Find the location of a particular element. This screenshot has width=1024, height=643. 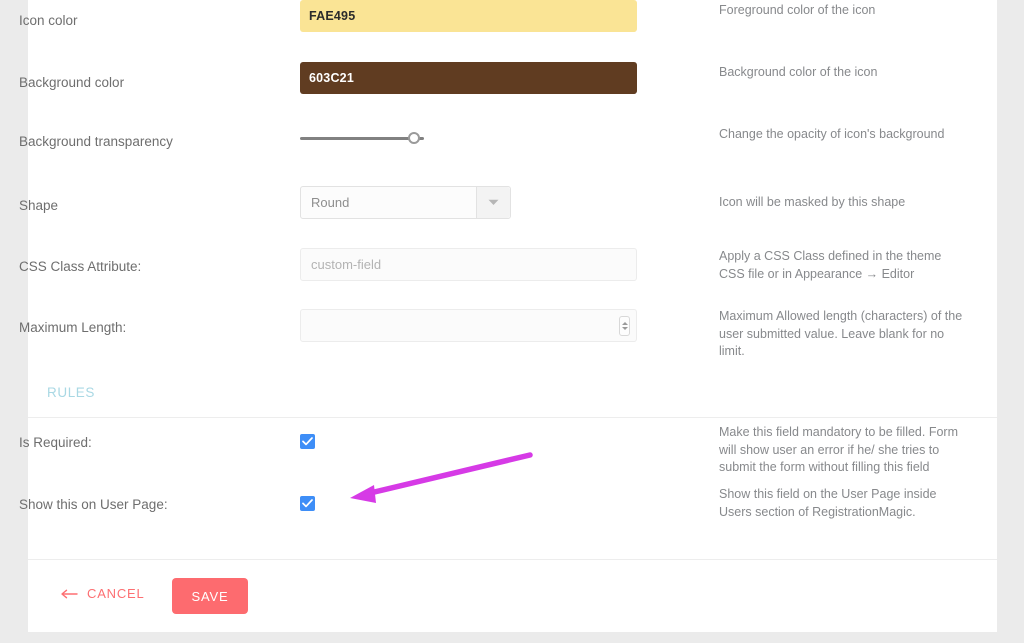

shape-select: Round is located at coordinates (405, 202).